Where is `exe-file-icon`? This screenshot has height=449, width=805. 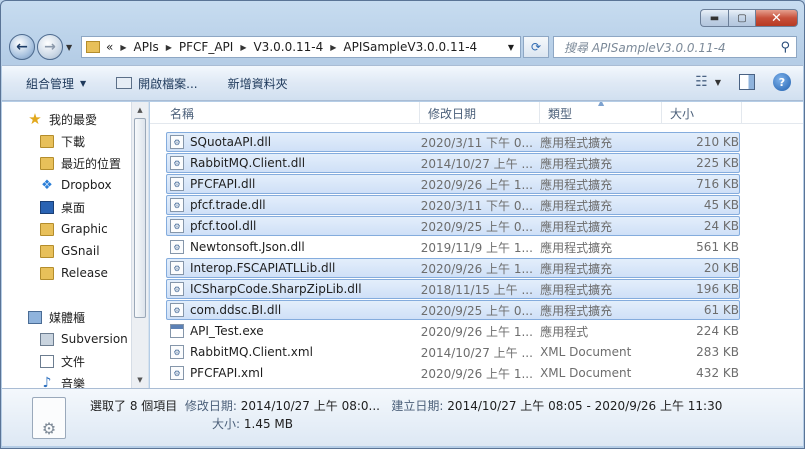 exe-file-icon is located at coordinates (177, 331).